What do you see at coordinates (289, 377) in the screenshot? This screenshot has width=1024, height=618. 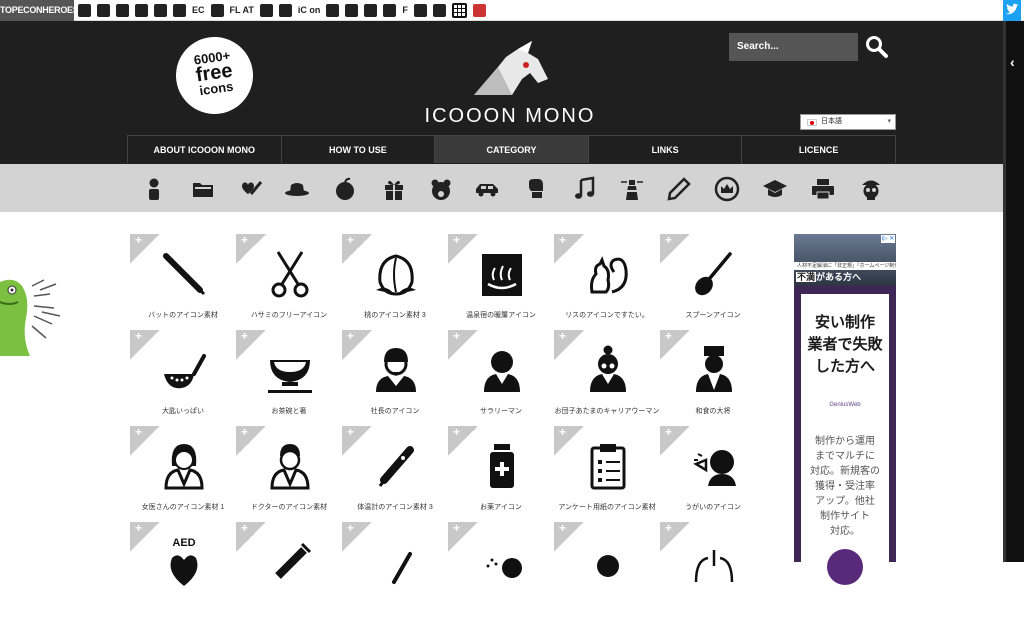 I see `icon-card: お茶碗と箸` at bounding box center [289, 377].